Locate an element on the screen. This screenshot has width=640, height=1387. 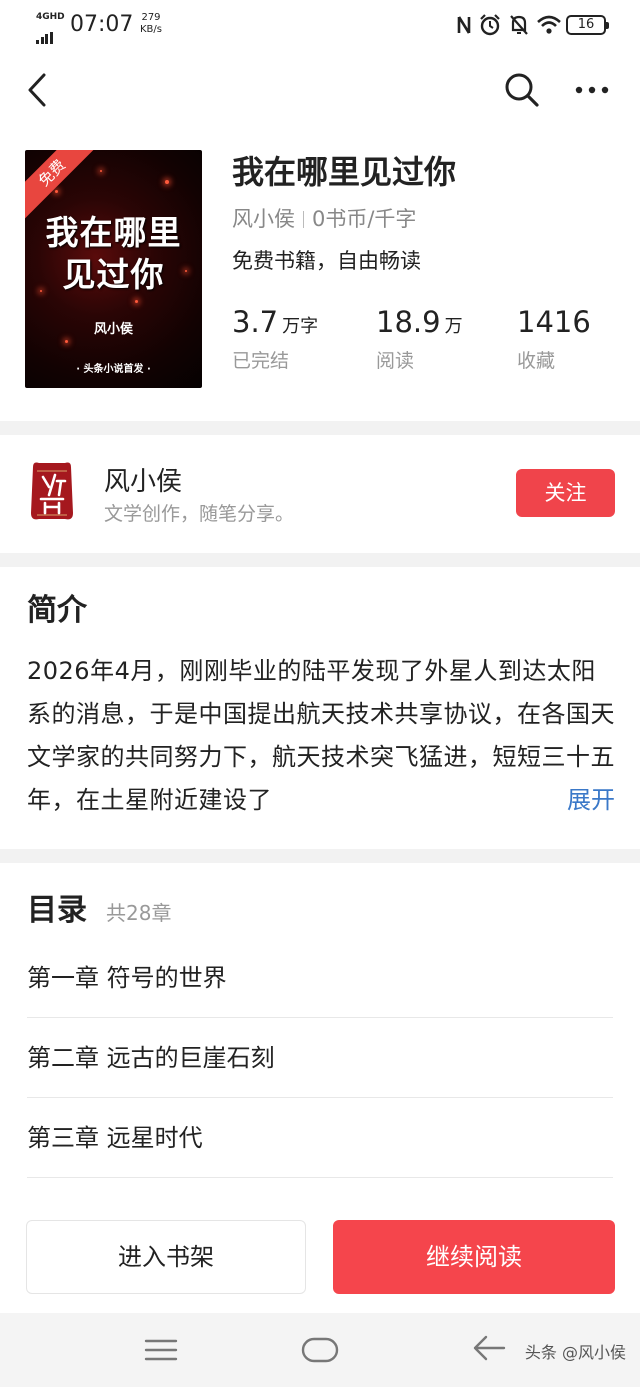
speed-value: 279 is located at coordinates (151, 17).